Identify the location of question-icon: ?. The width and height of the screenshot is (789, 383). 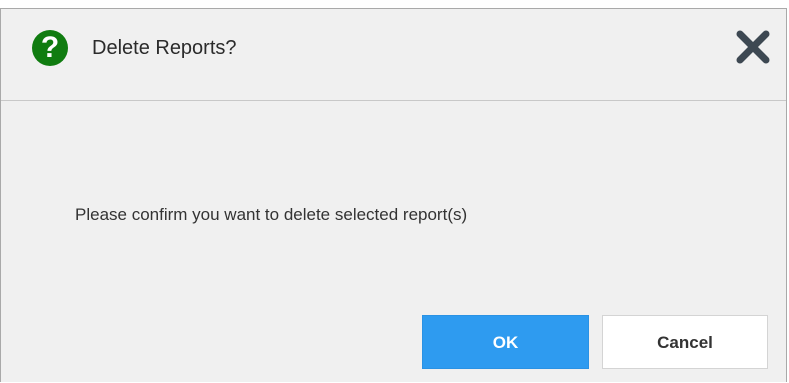
(50, 48).